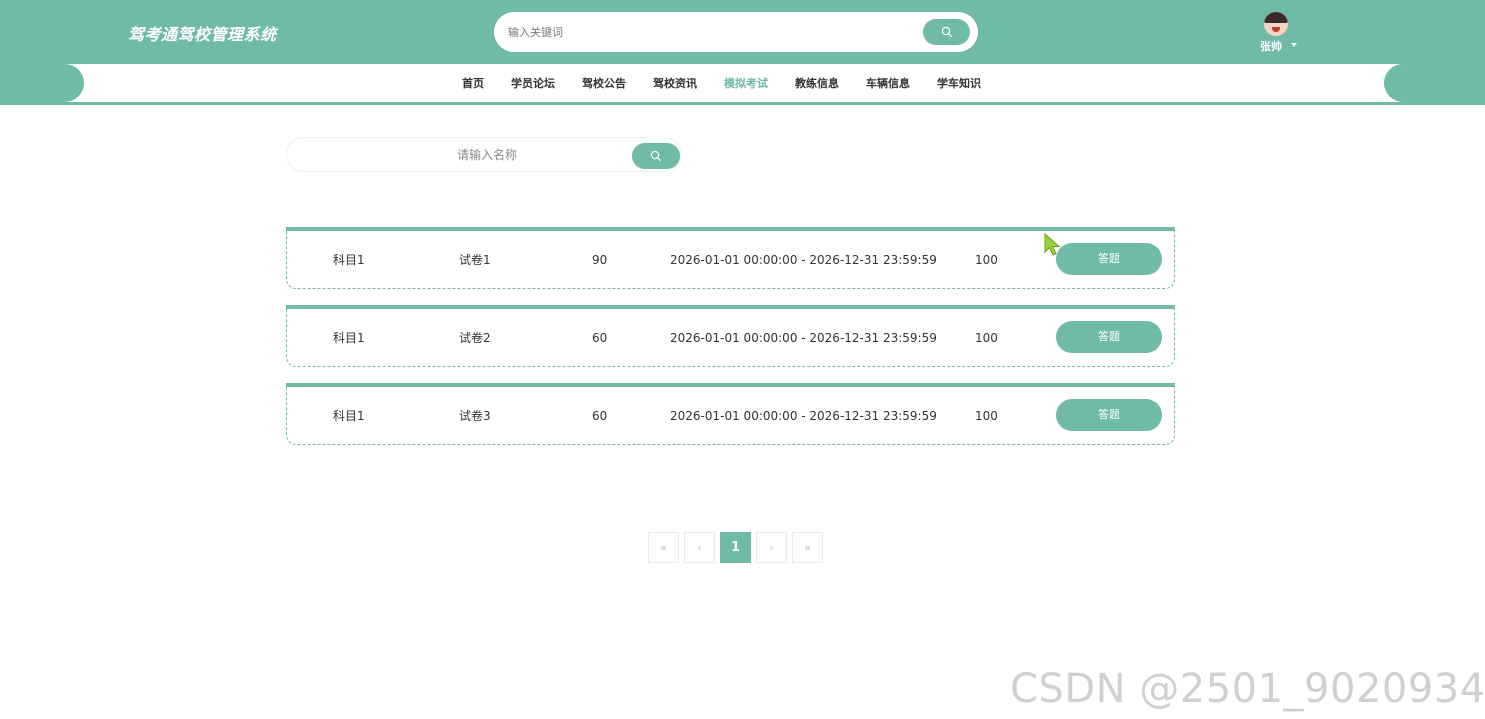  What do you see at coordinates (1434, 83) in the screenshot?
I see `nav-decoration-right` at bounding box center [1434, 83].